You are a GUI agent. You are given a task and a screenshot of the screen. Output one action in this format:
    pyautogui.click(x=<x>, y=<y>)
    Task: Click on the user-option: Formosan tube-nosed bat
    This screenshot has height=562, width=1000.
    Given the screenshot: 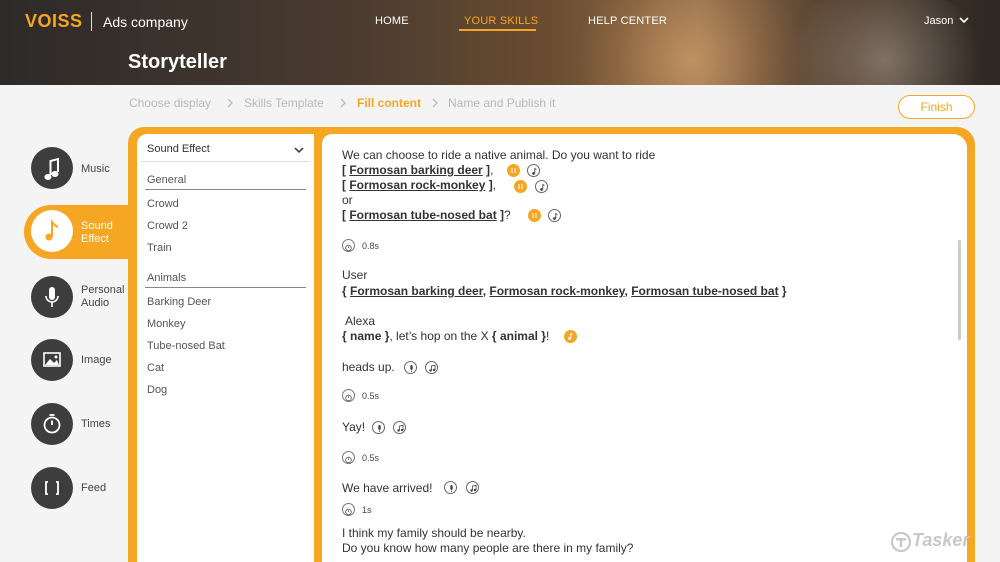 What is the action you would take?
    pyautogui.click(x=704, y=291)
    